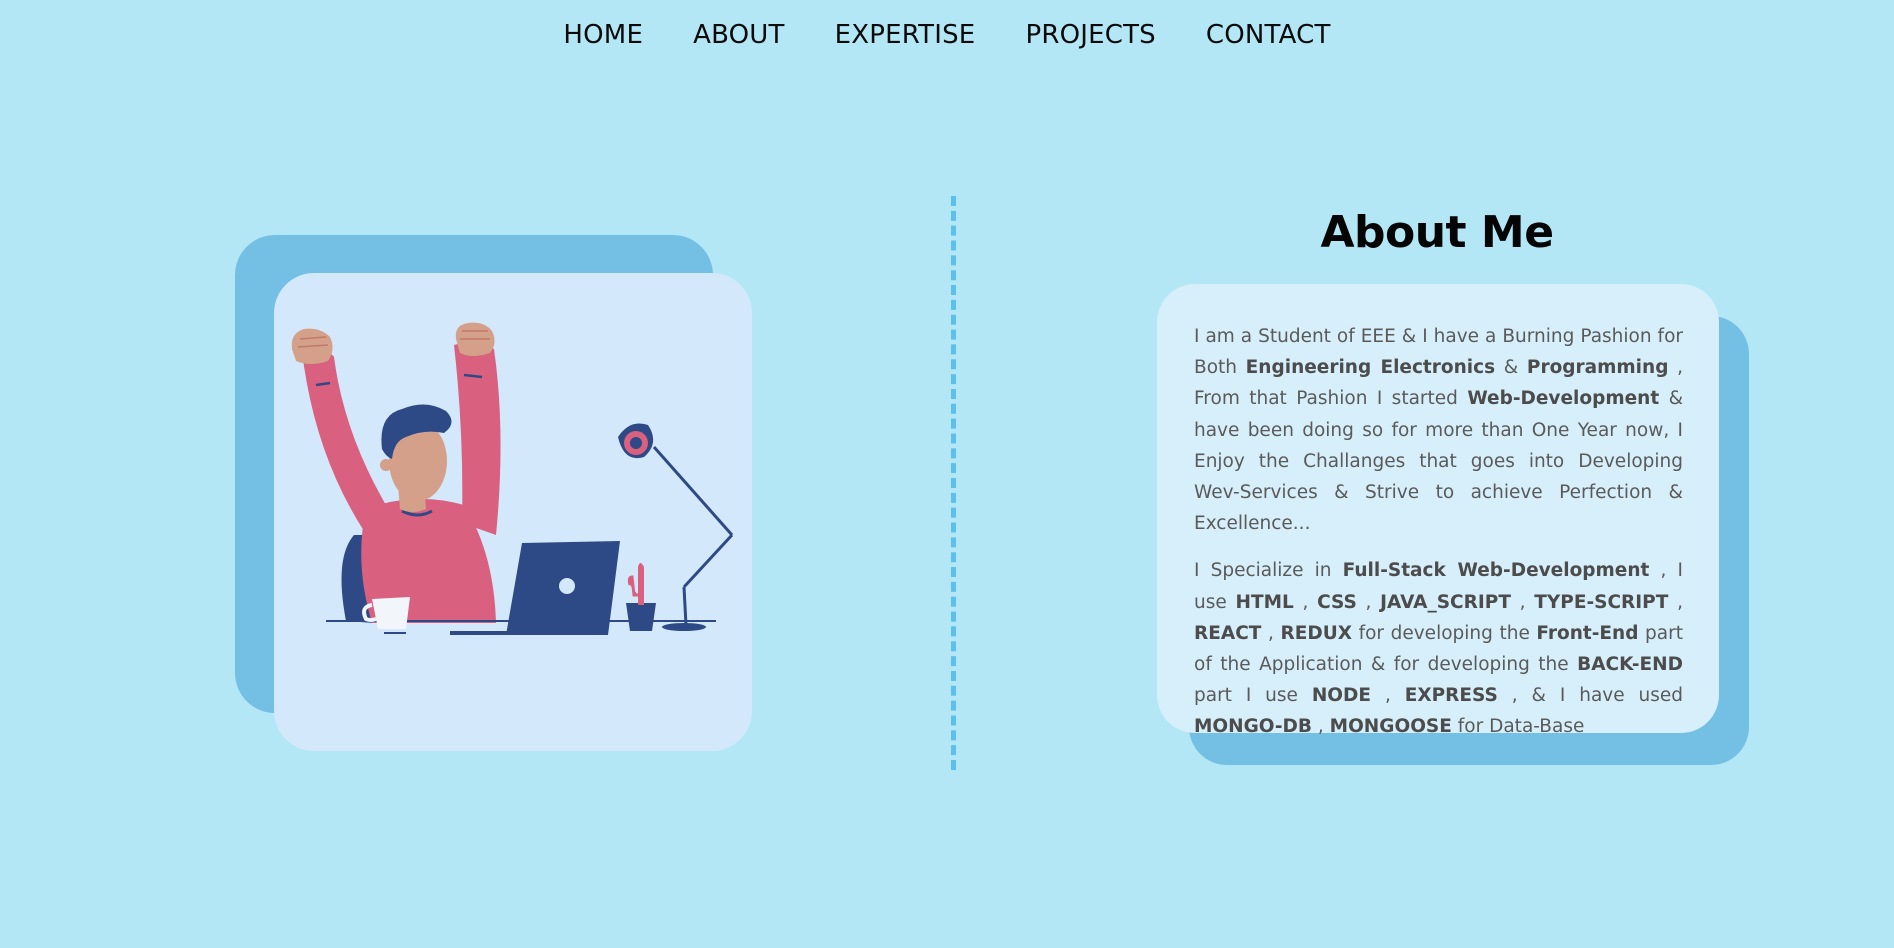  What do you see at coordinates (1228, 633) in the screenshot?
I see `keyword: REACT` at bounding box center [1228, 633].